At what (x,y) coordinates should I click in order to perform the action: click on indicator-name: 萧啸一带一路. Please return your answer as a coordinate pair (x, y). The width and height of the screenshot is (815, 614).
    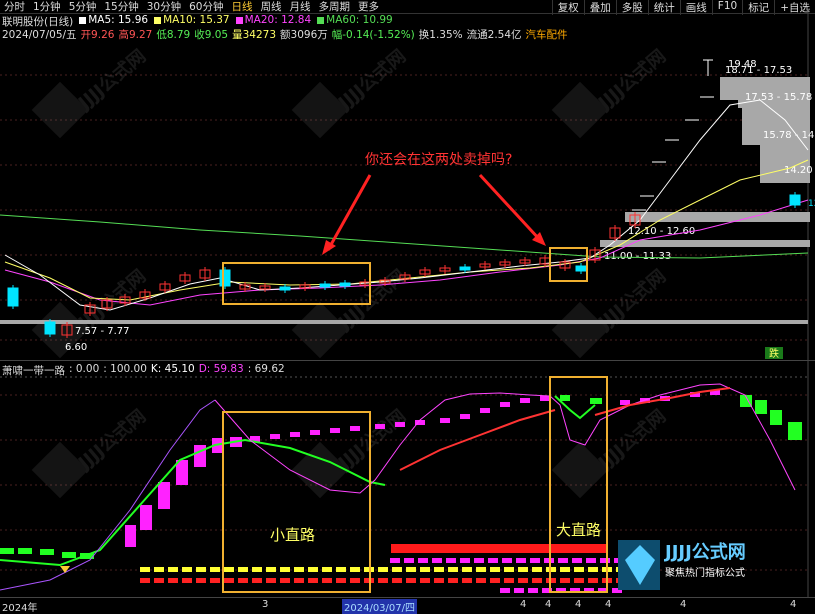
    Looking at the image, I should click on (33, 371).